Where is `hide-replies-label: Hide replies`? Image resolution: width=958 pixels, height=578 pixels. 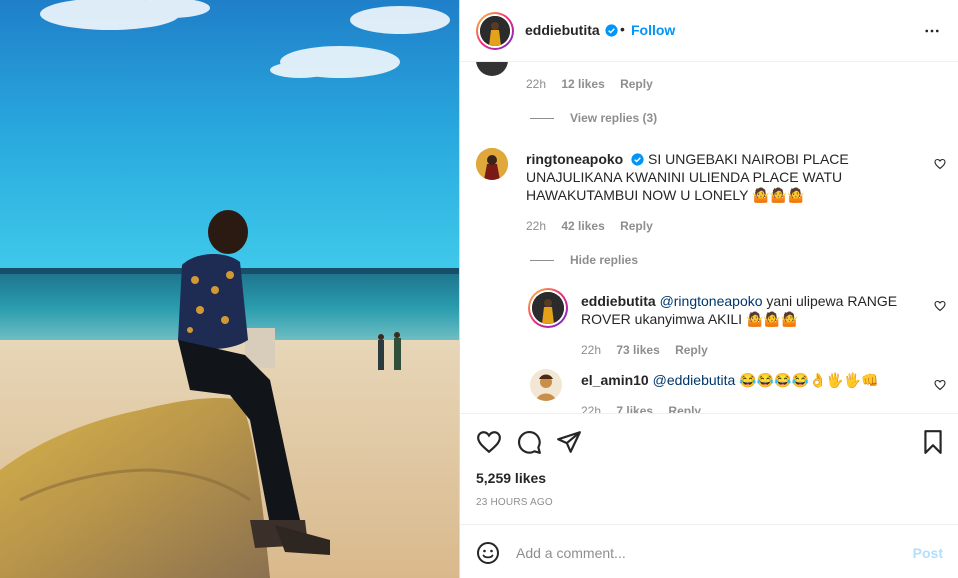
hide-replies-label: Hide replies is located at coordinates (604, 260).